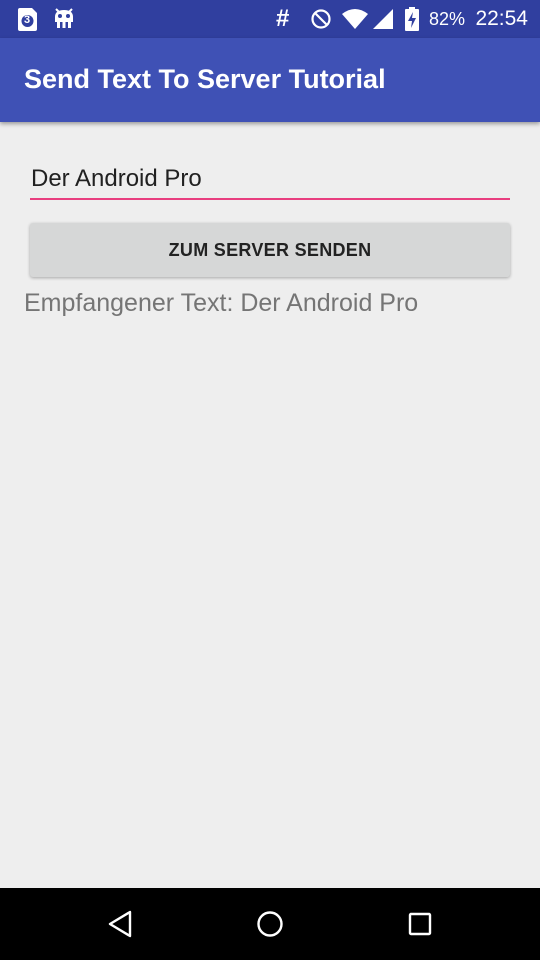  Describe the element at coordinates (447, 19) in the screenshot. I see `battery-percent: 82%` at that location.